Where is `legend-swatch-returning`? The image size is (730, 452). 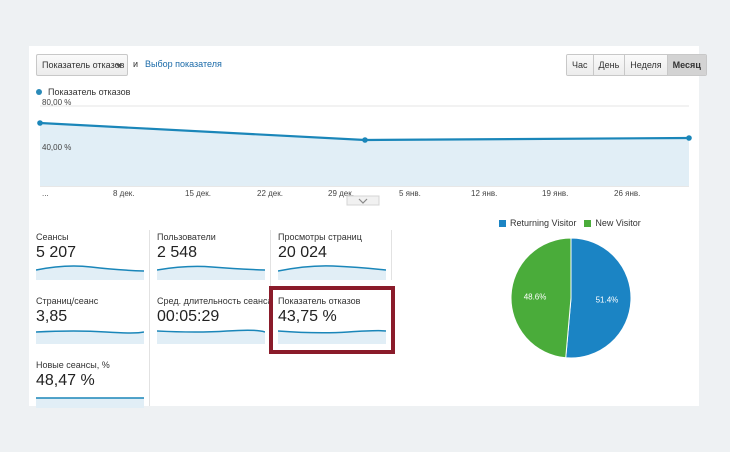 legend-swatch-returning is located at coordinates (502, 223).